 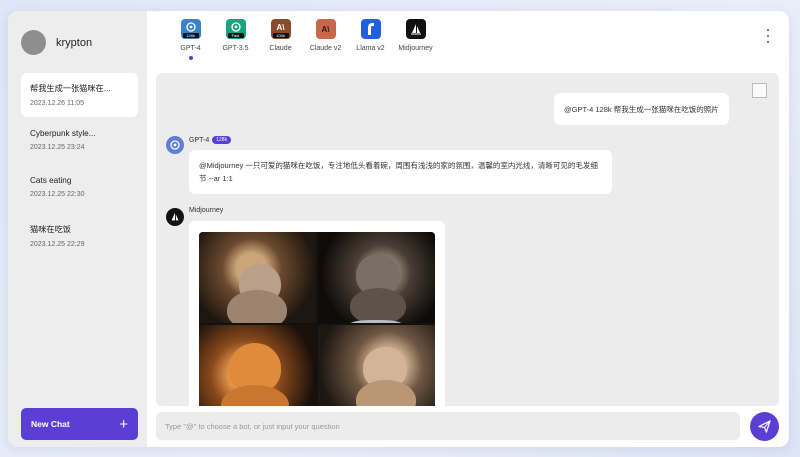 I want to click on user-message: @GPT-4 128k 帮我生成一张猫咪在吃饭的照片, so click(x=641, y=109).